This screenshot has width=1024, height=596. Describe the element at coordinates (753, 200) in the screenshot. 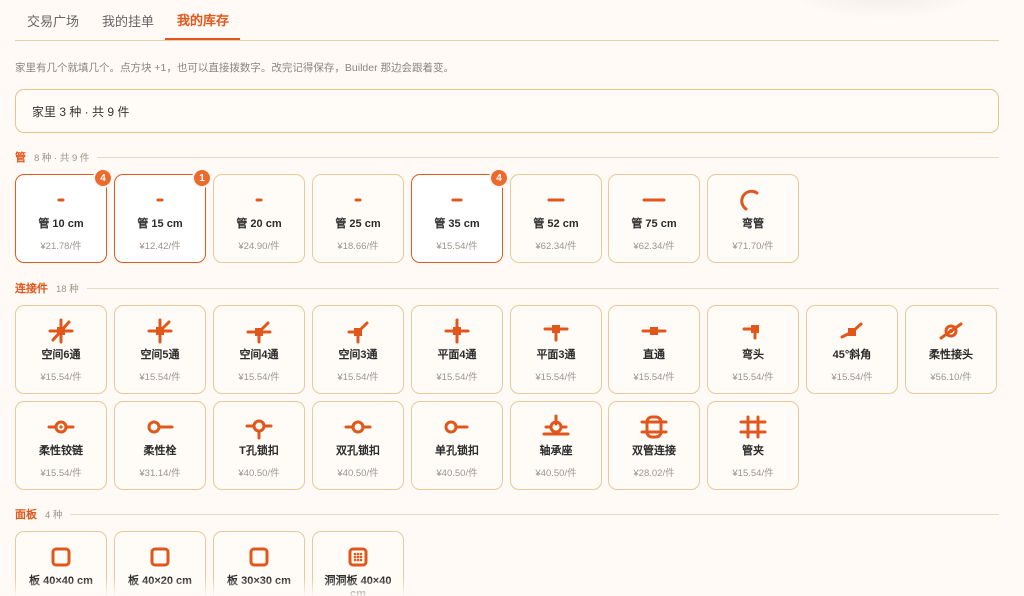

I see `bent-pipe-icon` at that location.